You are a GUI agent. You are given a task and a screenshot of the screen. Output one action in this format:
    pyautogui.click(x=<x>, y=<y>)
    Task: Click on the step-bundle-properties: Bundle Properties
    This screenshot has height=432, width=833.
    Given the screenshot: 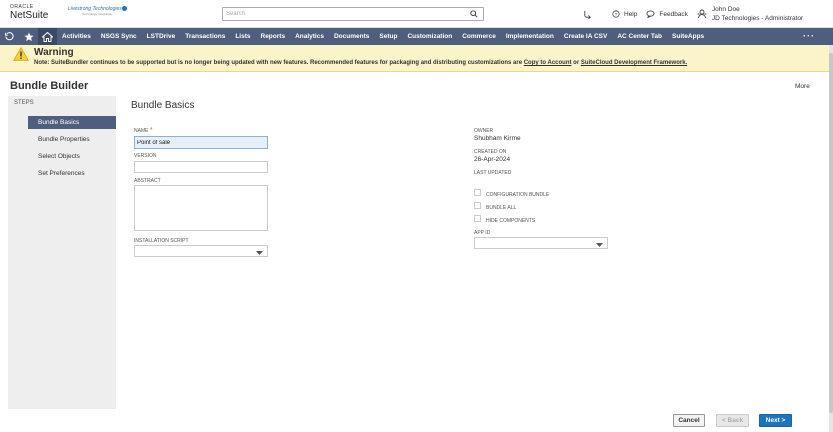 What is the action you would take?
    pyautogui.click(x=75, y=139)
    